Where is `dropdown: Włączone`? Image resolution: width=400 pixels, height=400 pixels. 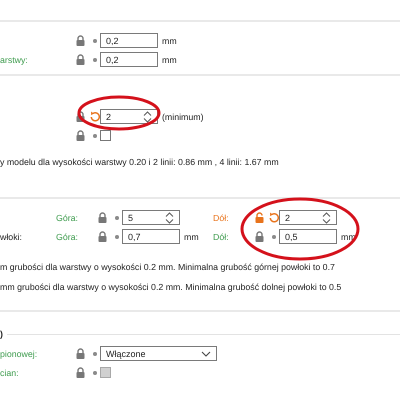
dropdown: Włączone is located at coordinates (158, 353).